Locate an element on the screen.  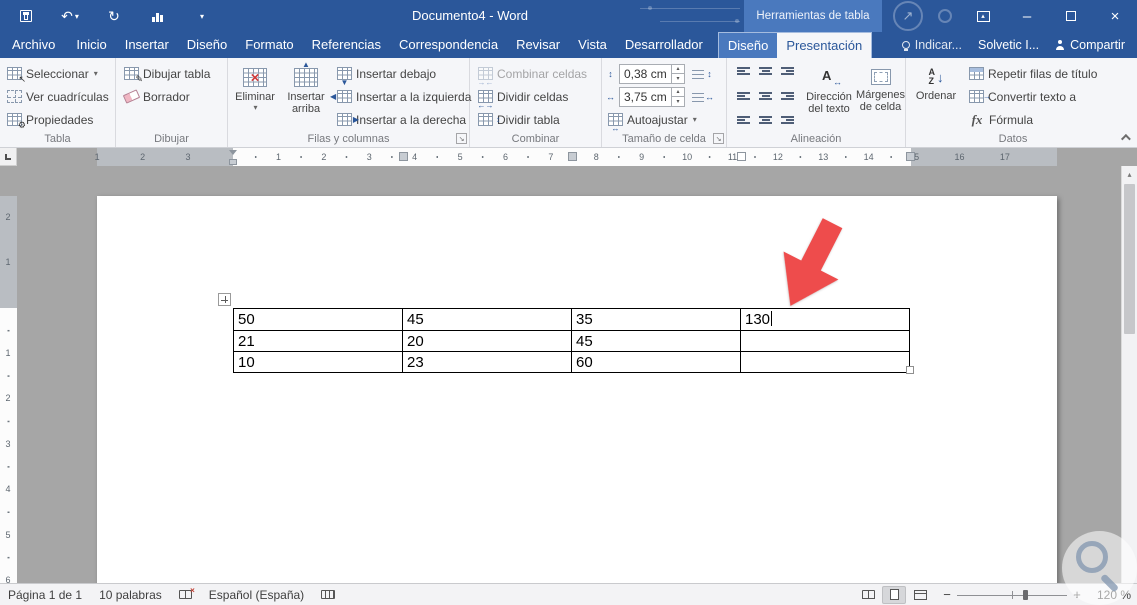
zoom-out-button: − is located at coordinates (947, 594).